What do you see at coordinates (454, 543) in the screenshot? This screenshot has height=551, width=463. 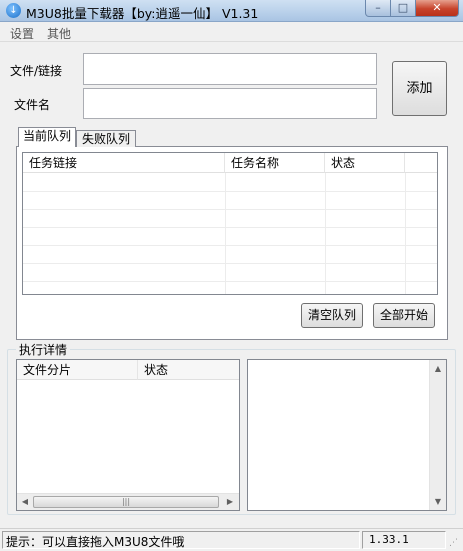 I see `resize-grip-icon: ⋰` at bounding box center [454, 543].